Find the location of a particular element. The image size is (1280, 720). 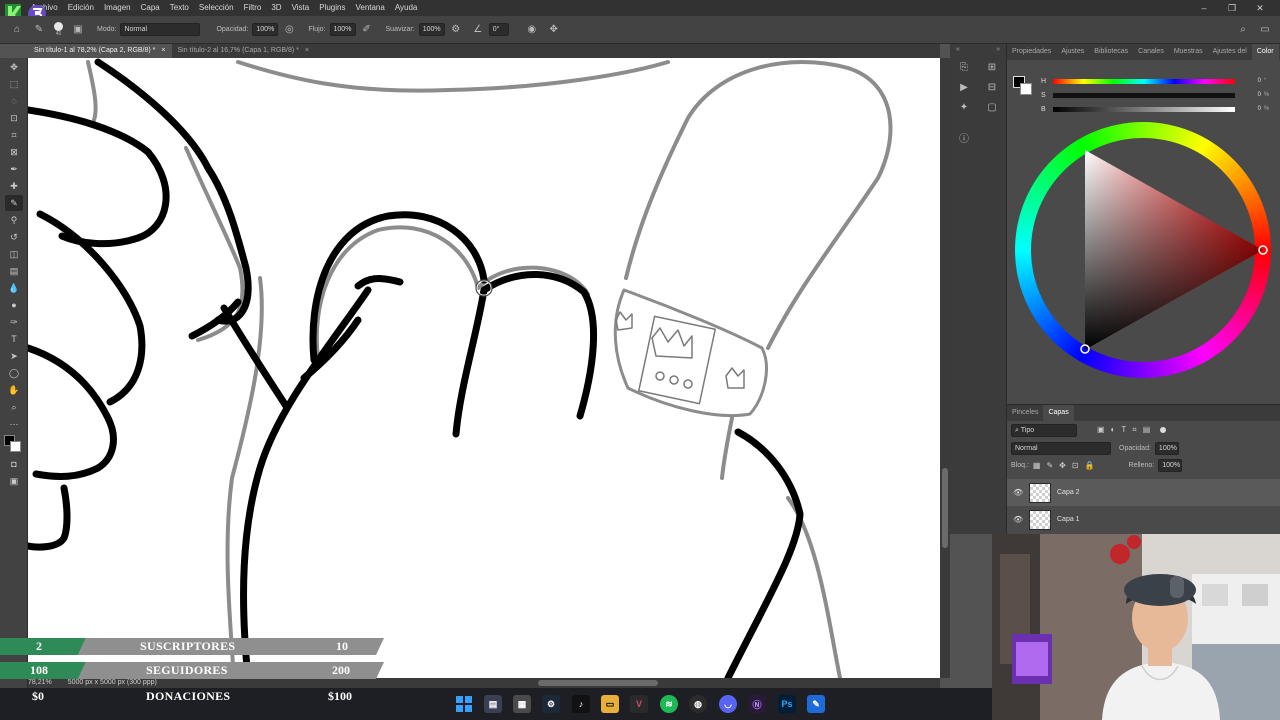

symmetry-icon: ✥ is located at coordinates (554, 30).